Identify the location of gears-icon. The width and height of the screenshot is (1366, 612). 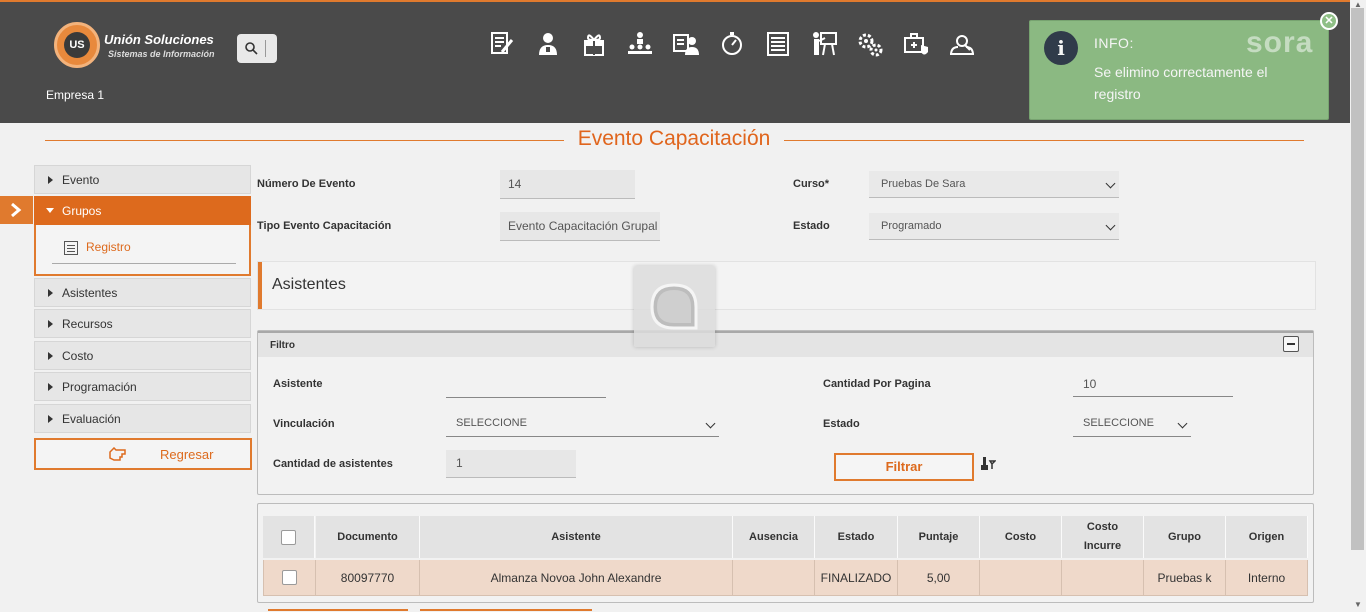
(870, 44).